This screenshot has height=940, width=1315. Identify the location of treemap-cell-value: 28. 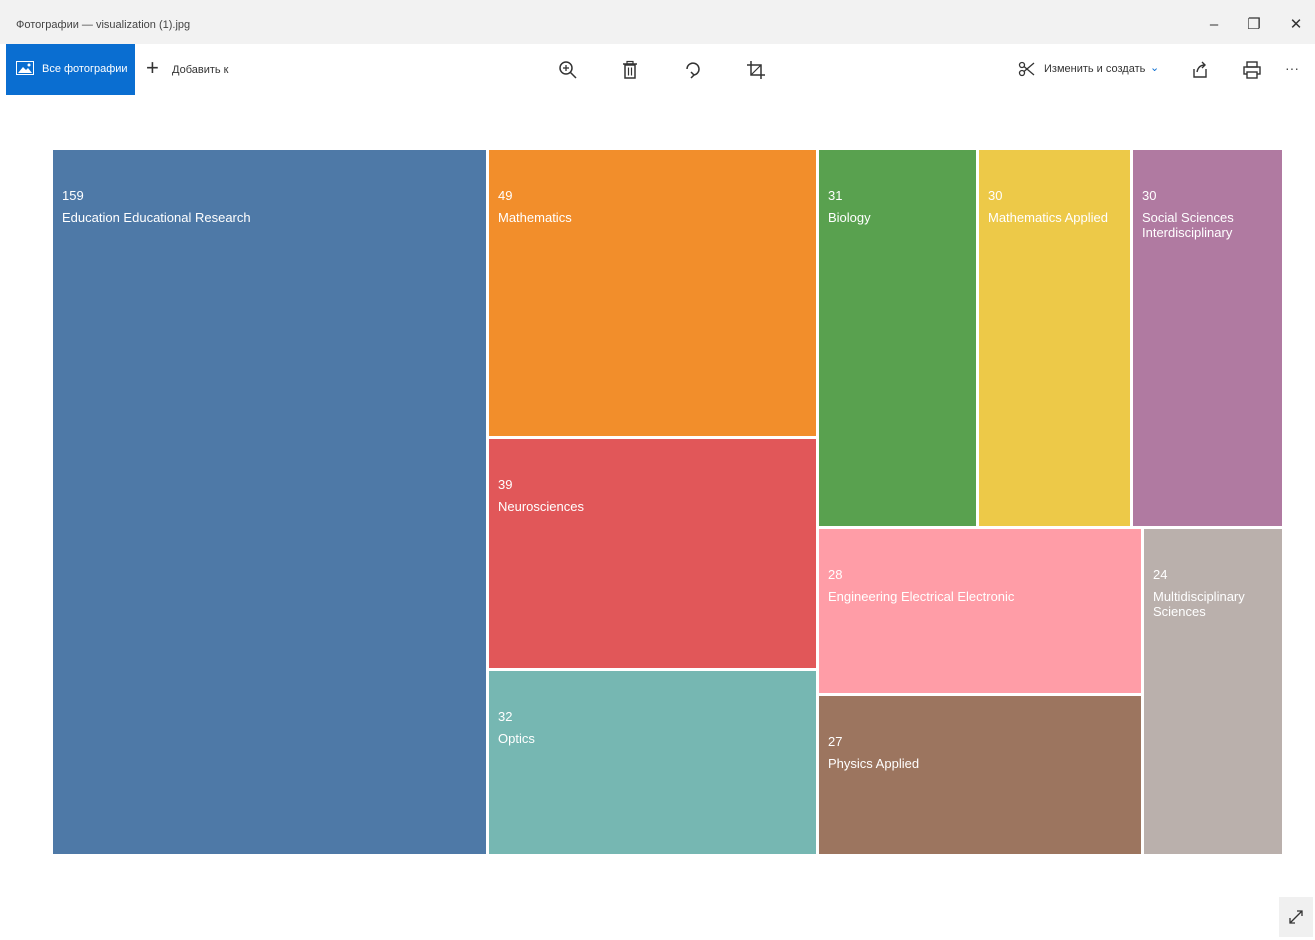
(835, 574).